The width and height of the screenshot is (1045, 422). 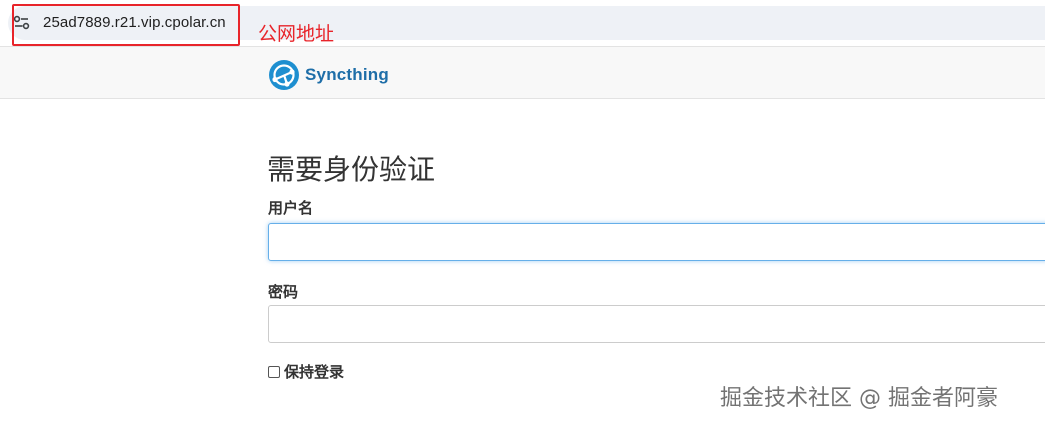 What do you see at coordinates (274, 371) in the screenshot?
I see `remember-checkbox` at bounding box center [274, 371].